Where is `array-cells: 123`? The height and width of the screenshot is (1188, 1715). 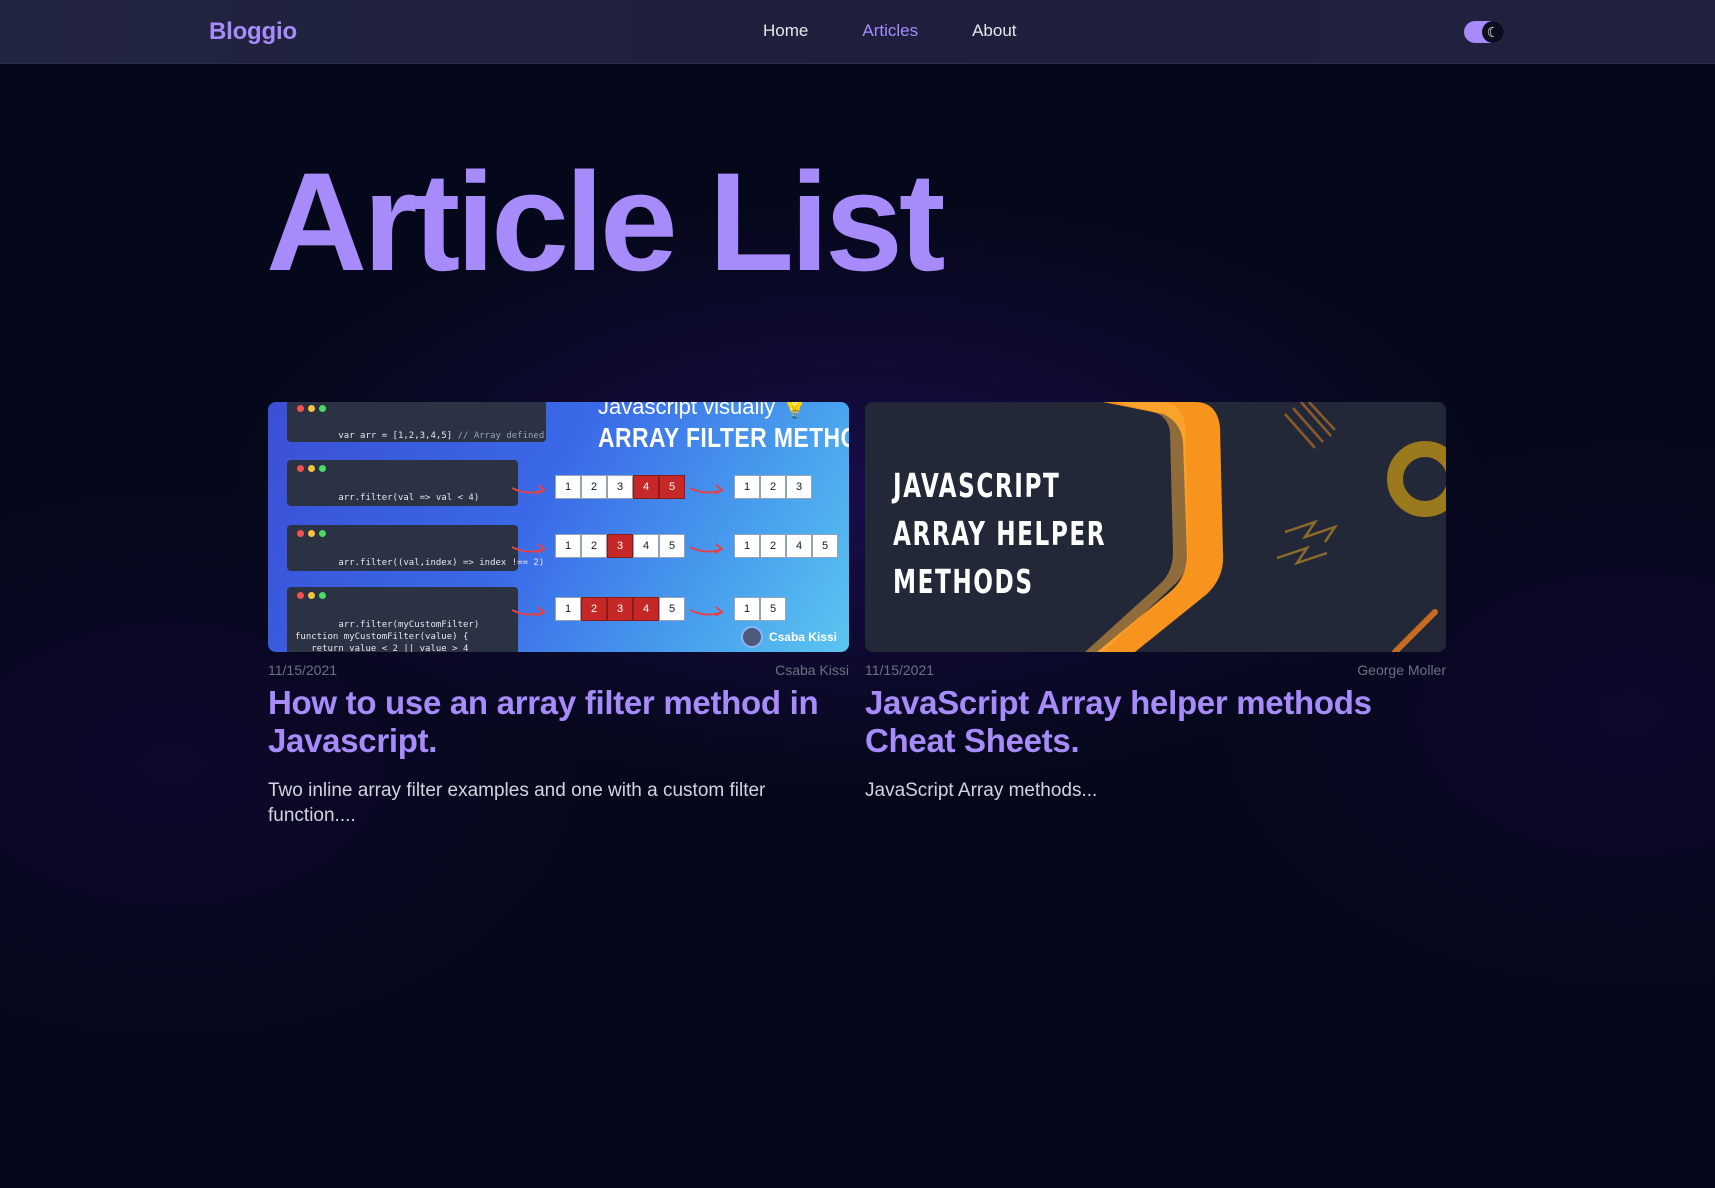
array-cells: 123 is located at coordinates (773, 487).